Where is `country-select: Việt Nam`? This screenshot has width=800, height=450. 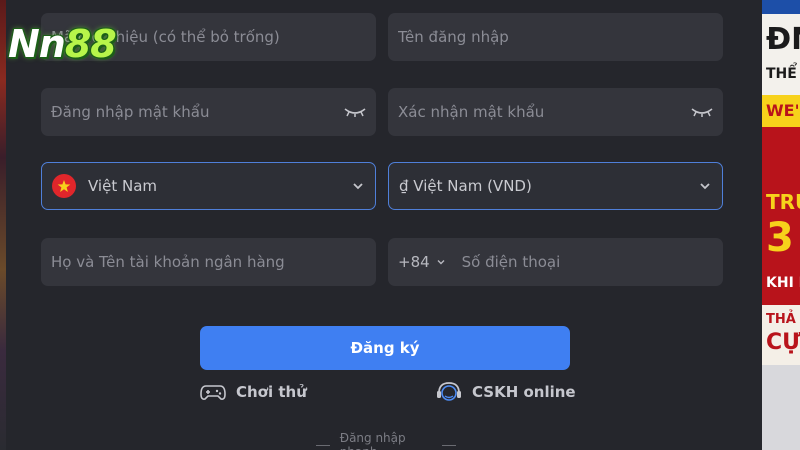 country-select: Việt Nam is located at coordinates (208, 186).